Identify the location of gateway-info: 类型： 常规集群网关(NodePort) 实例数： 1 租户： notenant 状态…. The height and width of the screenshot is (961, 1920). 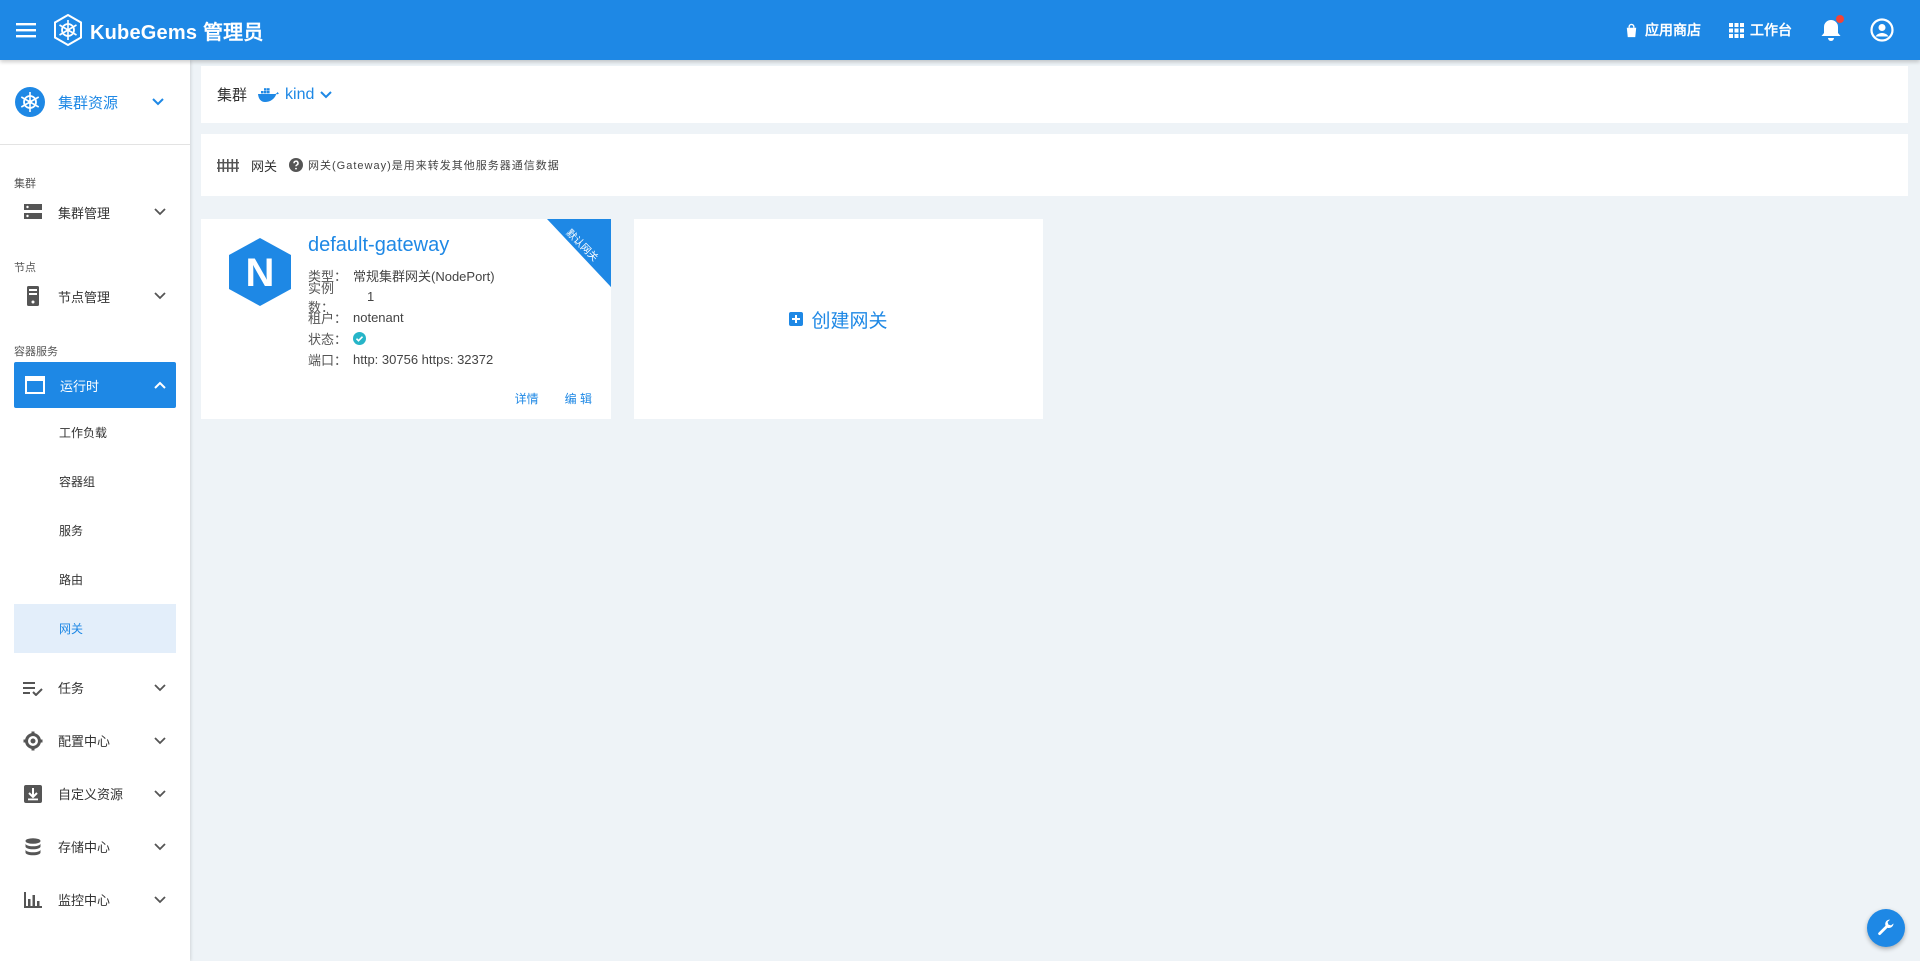
(401, 317).